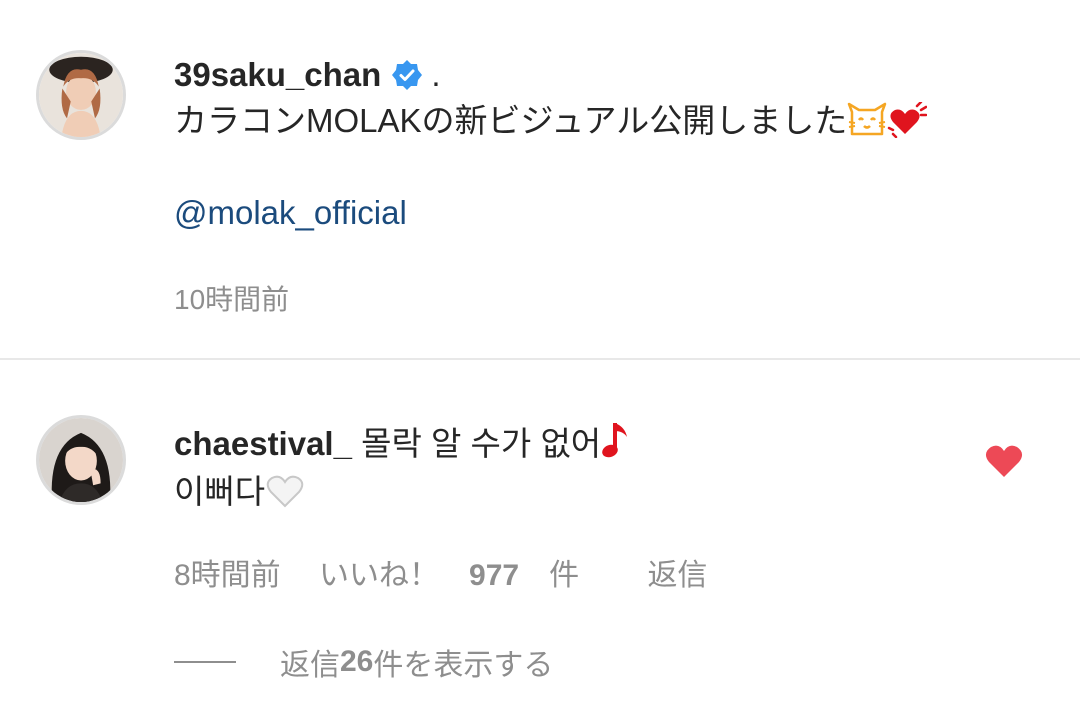 The image size is (1080, 726). I want to click on white-heart-icon, so click(285, 491).